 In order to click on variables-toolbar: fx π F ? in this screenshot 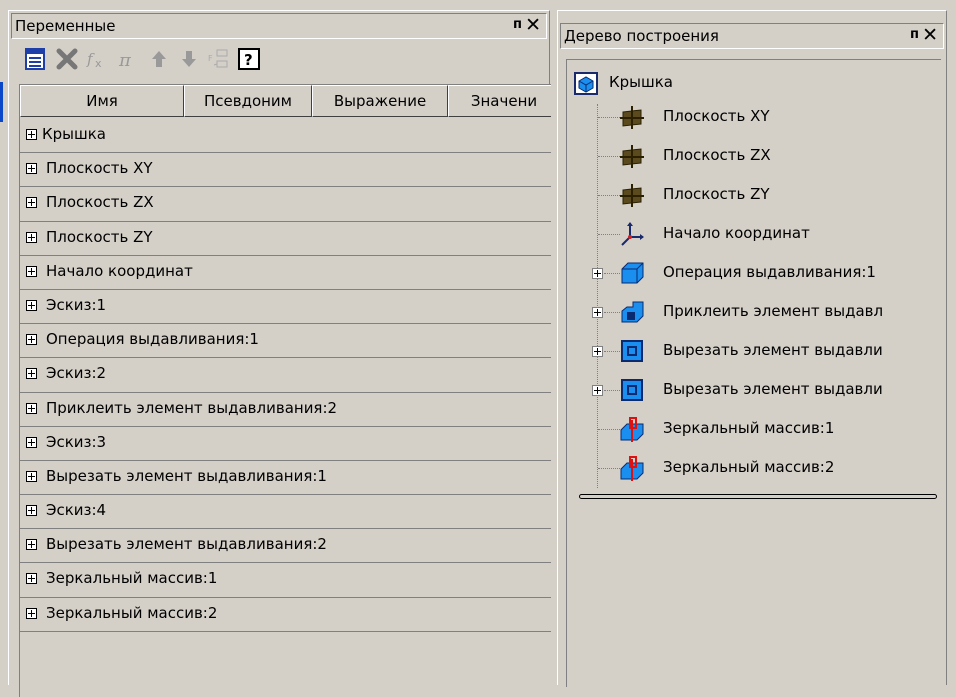, I will do `click(279, 59)`.